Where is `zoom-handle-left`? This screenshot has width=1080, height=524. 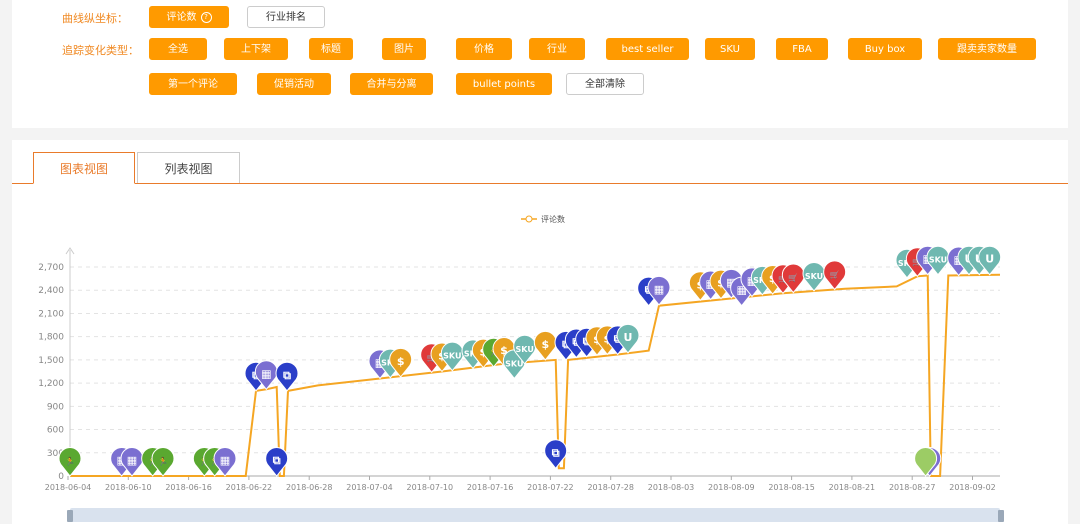 zoom-handle-left is located at coordinates (70, 516).